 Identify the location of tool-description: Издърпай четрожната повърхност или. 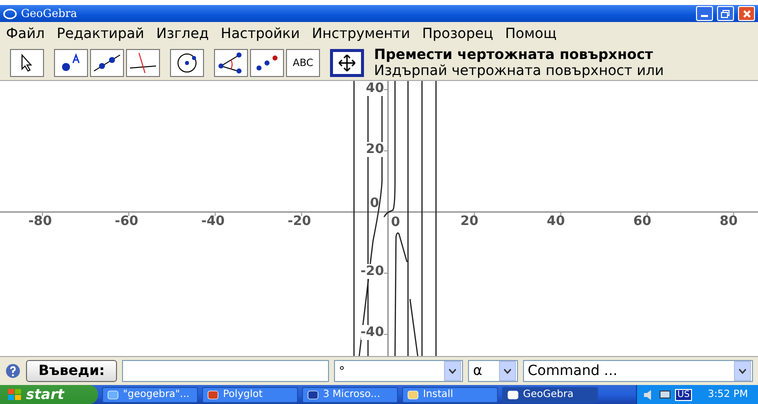
(519, 71).